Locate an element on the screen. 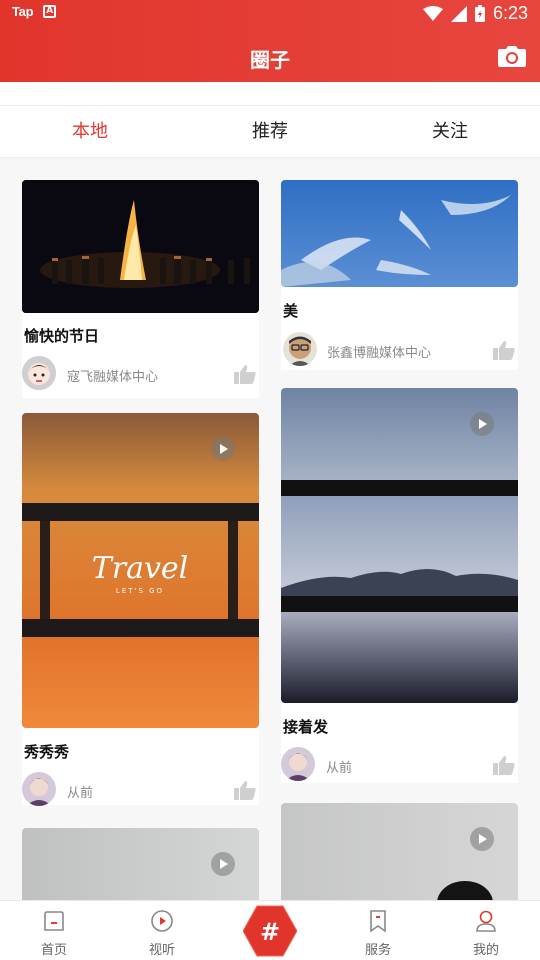  author-name: 寇飞融媒体中心 is located at coordinates (112, 375).